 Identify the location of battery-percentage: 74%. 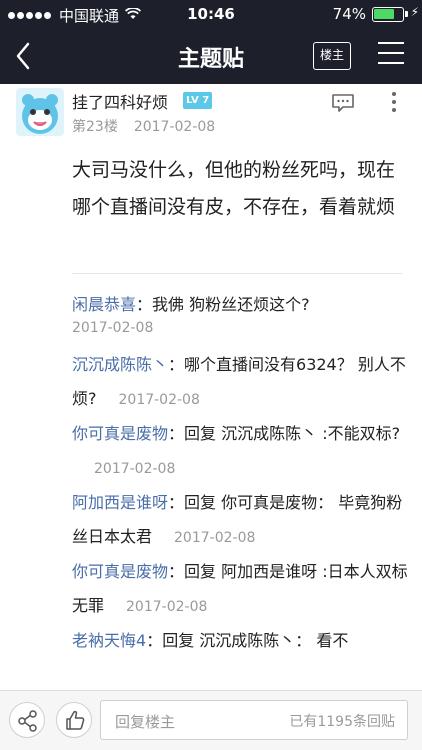
(349, 14).